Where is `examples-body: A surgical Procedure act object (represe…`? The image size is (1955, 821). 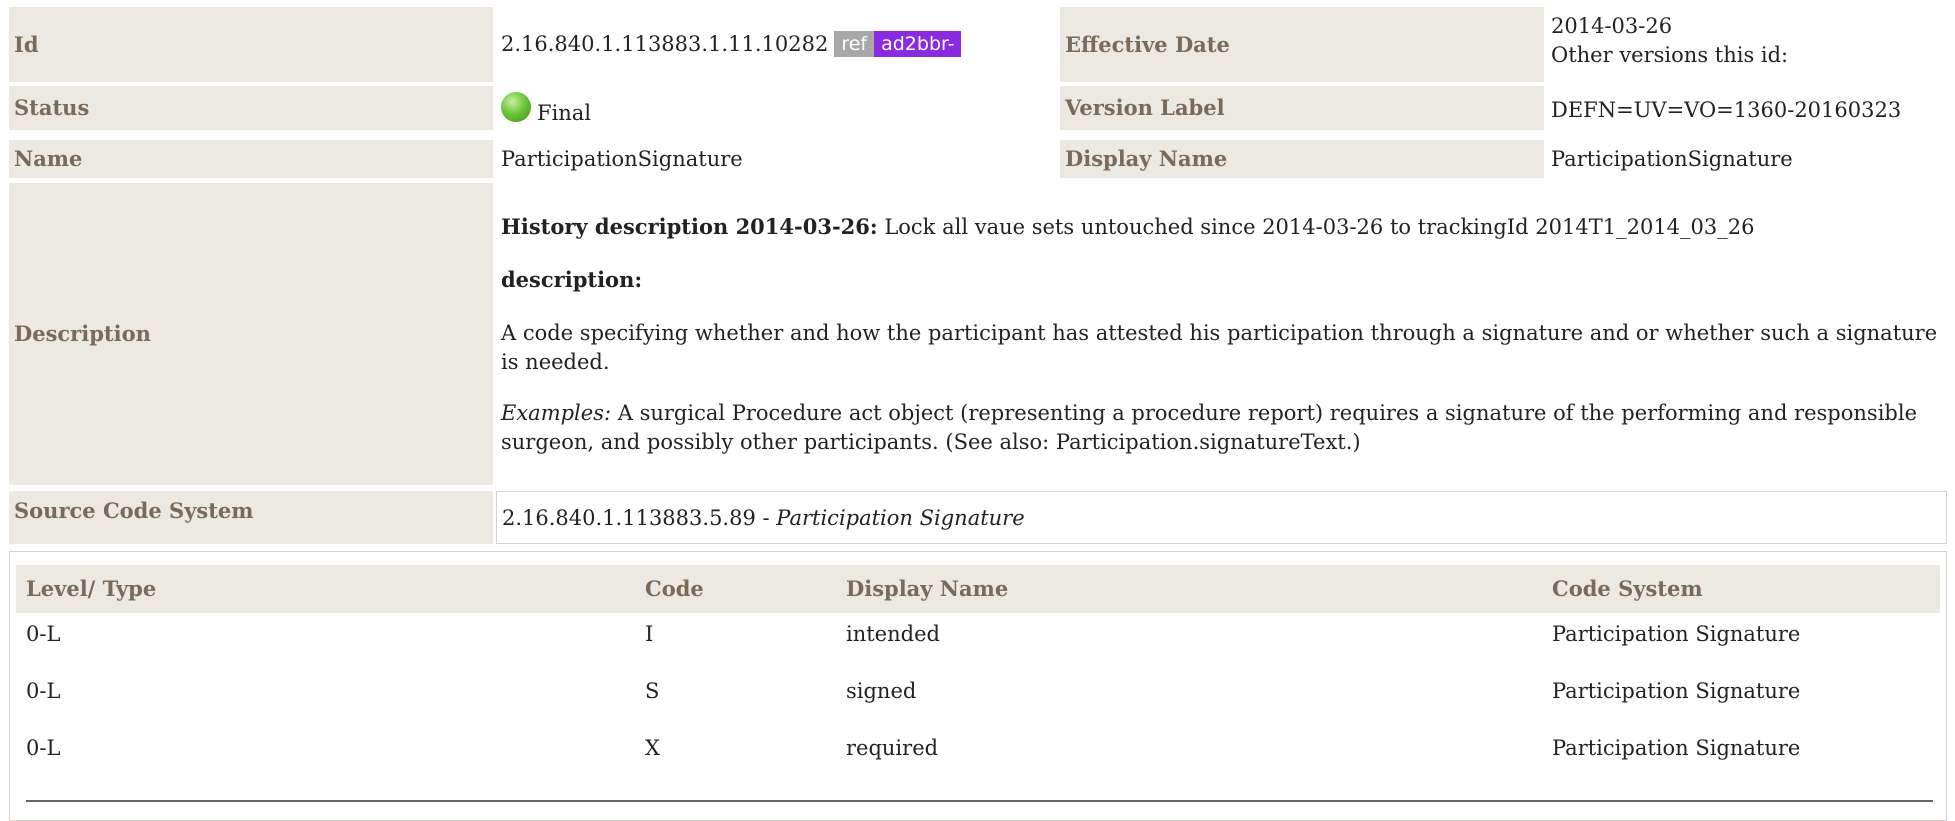
examples-body: A surgical Procedure act object (represe… is located at coordinates (1209, 427).